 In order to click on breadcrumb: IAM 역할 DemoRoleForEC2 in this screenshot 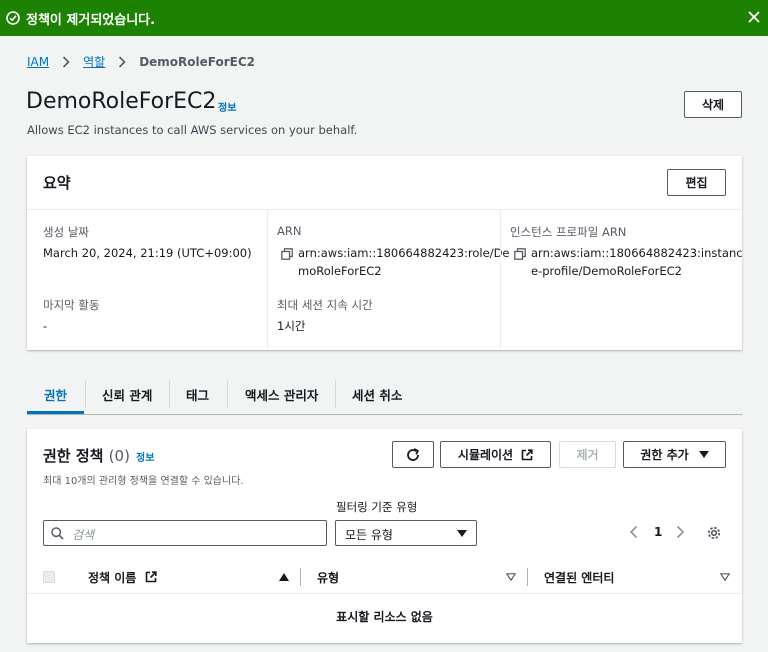, I will do `click(141, 61)`.